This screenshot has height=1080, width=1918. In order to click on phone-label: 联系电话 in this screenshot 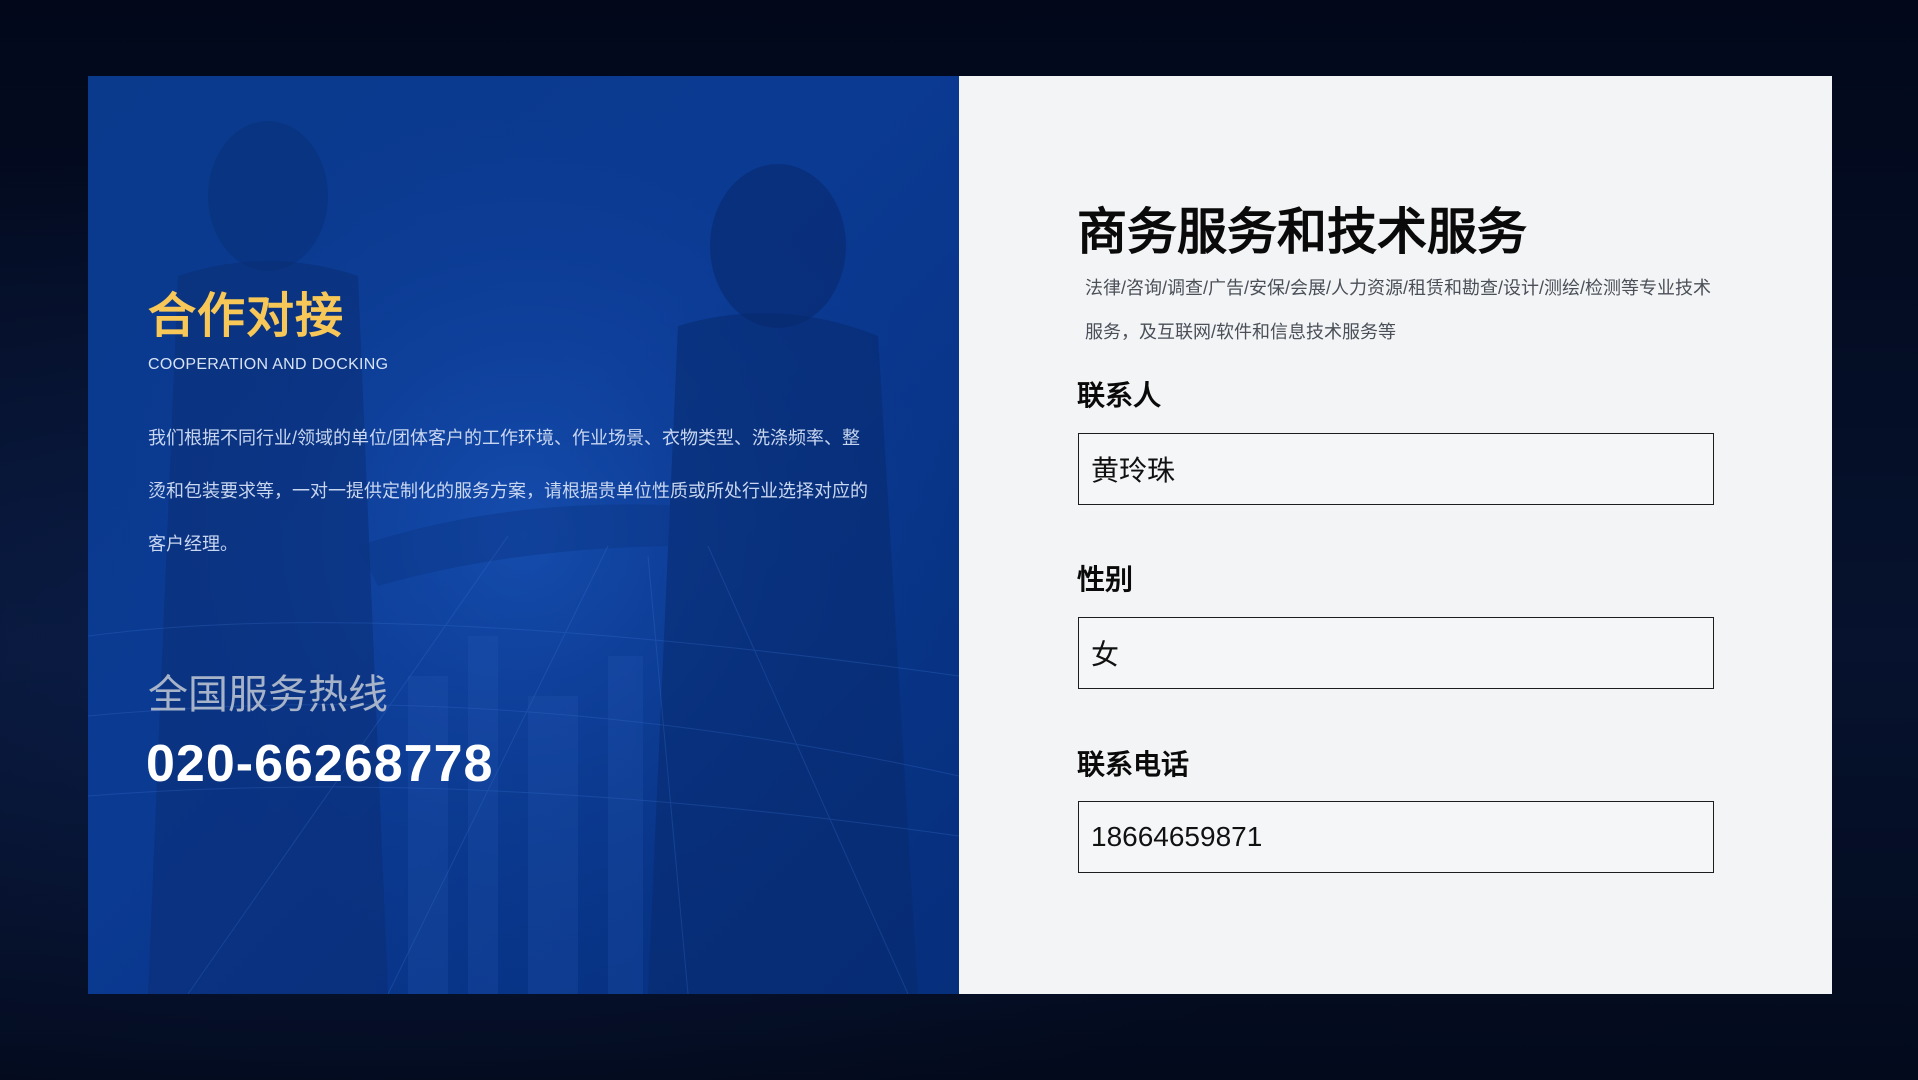, I will do `click(1133, 764)`.